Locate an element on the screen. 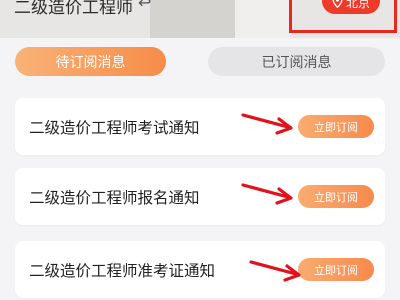 Image resolution: width=400 pixels, height=300 pixels. tab-subscribed: 已订阅消息 is located at coordinates (296, 61).